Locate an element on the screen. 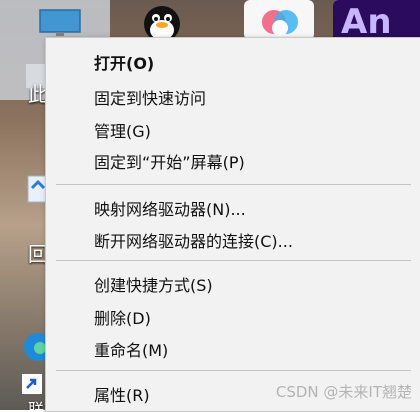 This screenshot has height=412, width=420. colorful-app-icon is located at coordinates (280, 23).